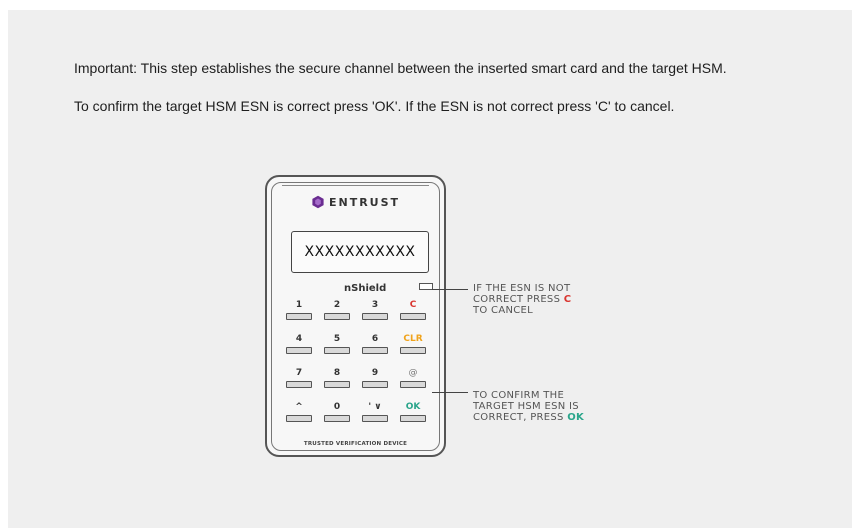 Image resolution: width=852 pixels, height=528 pixels. Describe the element at coordinates (337, 343) in the screenshot. I see `key-5: 5` at that location.